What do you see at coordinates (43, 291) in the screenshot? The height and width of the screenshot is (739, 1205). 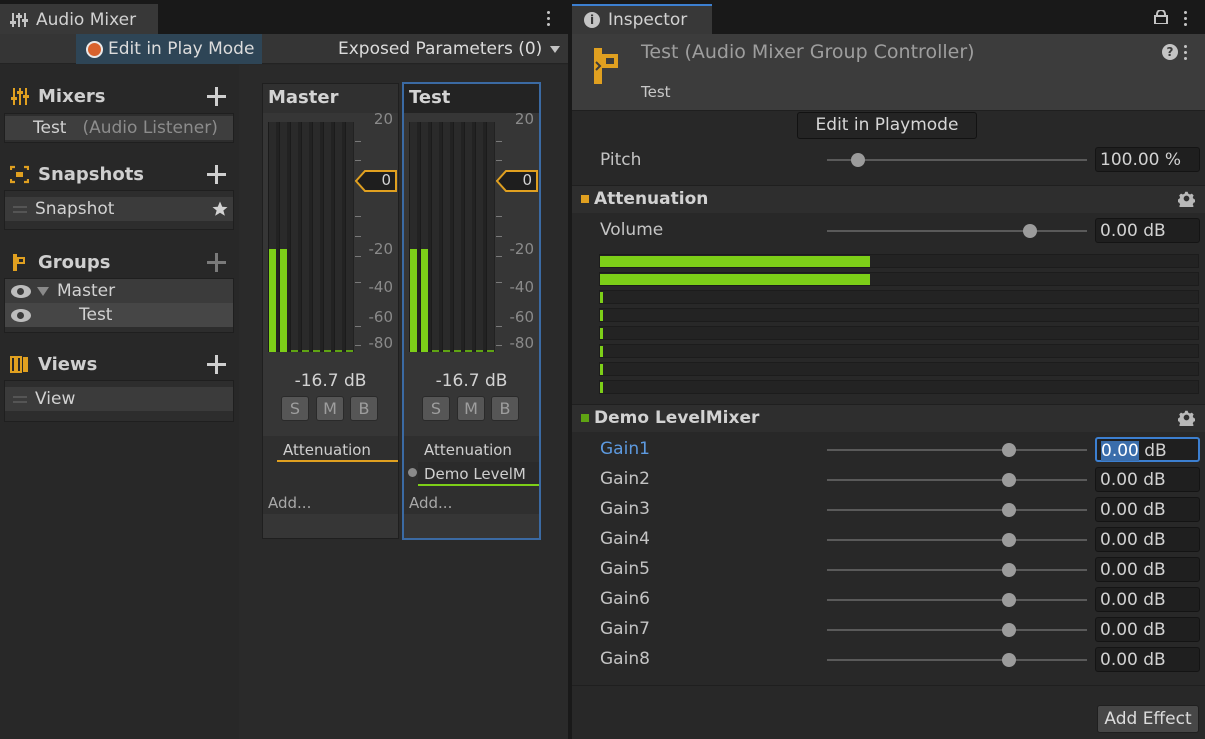 I see `expand-arrow-icon` at bounding box center [43, 291].